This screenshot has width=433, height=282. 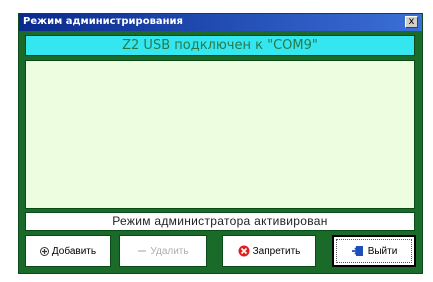 I want to click on mode-status: Режим администратора активирован, so click(x=220, y=221).